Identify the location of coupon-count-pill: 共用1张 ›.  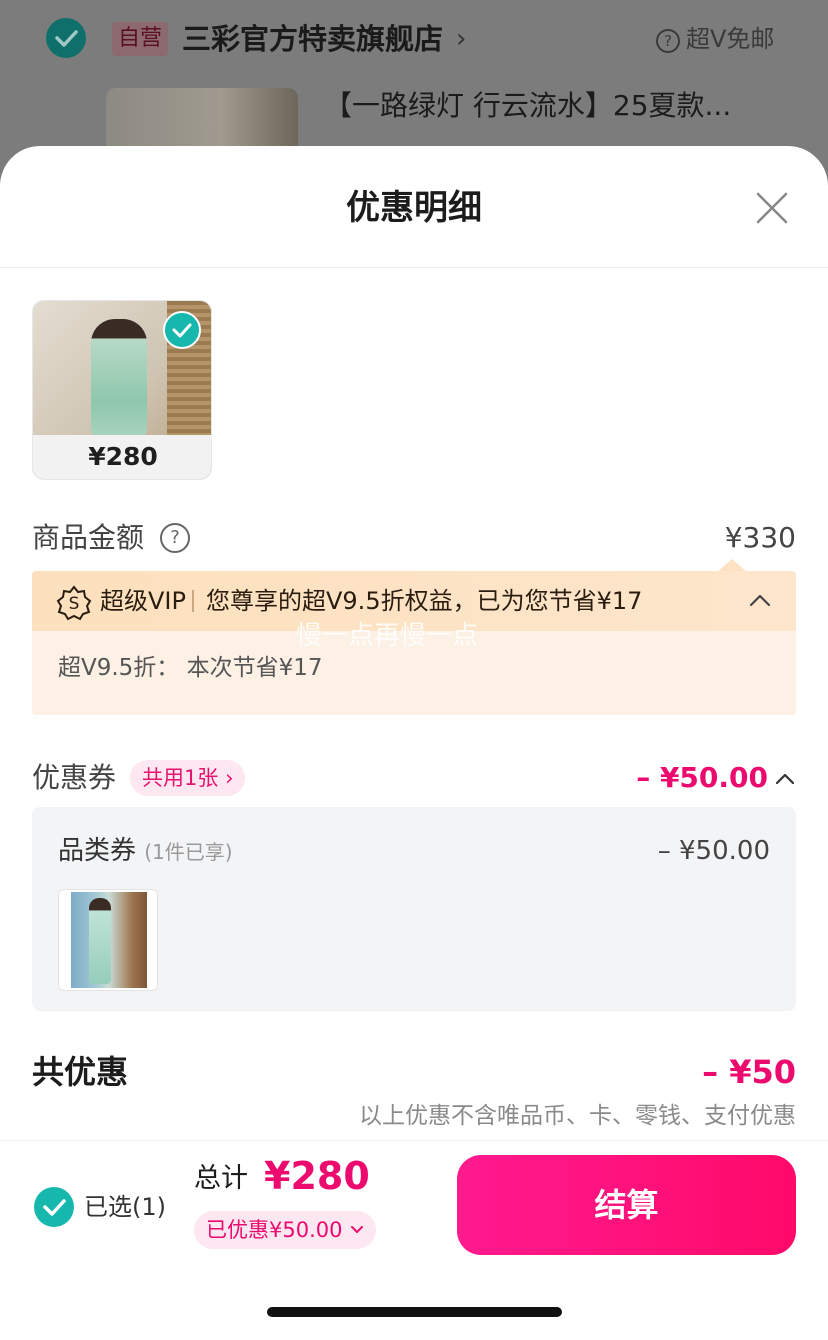
(188, 778).